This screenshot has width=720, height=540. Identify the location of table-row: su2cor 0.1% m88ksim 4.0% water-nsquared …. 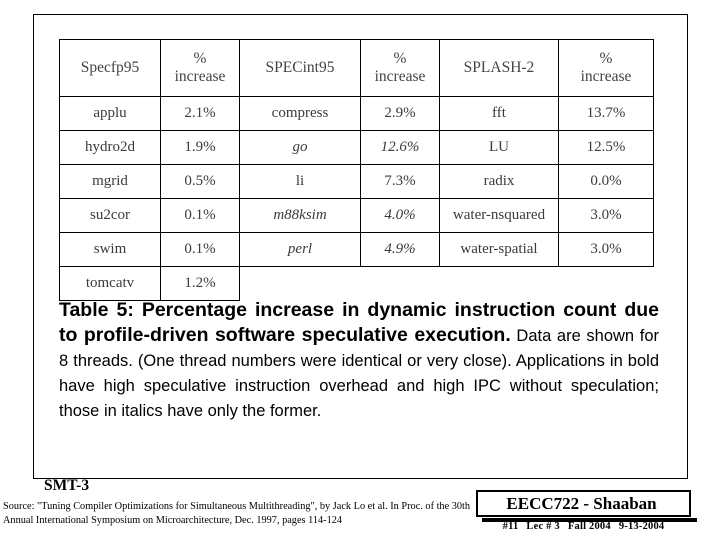
(356, 215).